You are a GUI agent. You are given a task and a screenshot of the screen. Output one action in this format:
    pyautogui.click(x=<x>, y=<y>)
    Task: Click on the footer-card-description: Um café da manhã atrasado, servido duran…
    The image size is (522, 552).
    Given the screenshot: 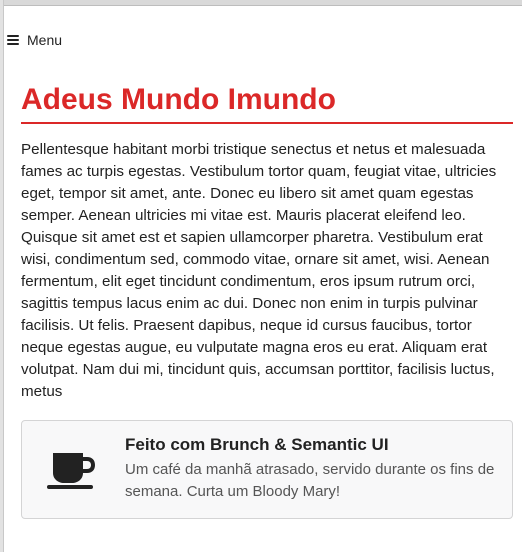 What is the action you would take?
    pyautogui.click(x=310, y=480)
    